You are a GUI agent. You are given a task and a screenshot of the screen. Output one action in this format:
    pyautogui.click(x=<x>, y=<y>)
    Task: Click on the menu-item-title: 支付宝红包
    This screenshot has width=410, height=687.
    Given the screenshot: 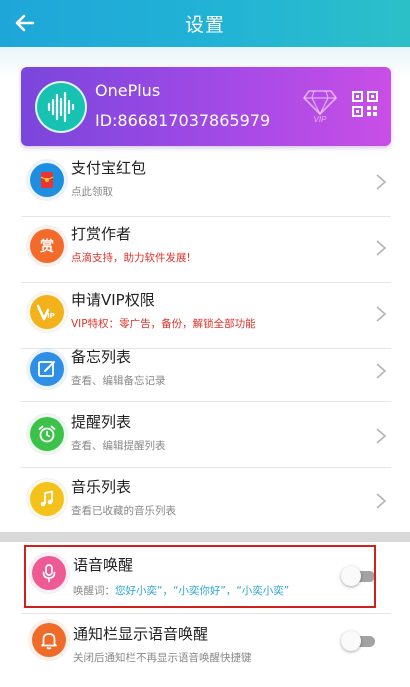 What is the action you would take?
    pyautogui.click(x=109, y=168)
    